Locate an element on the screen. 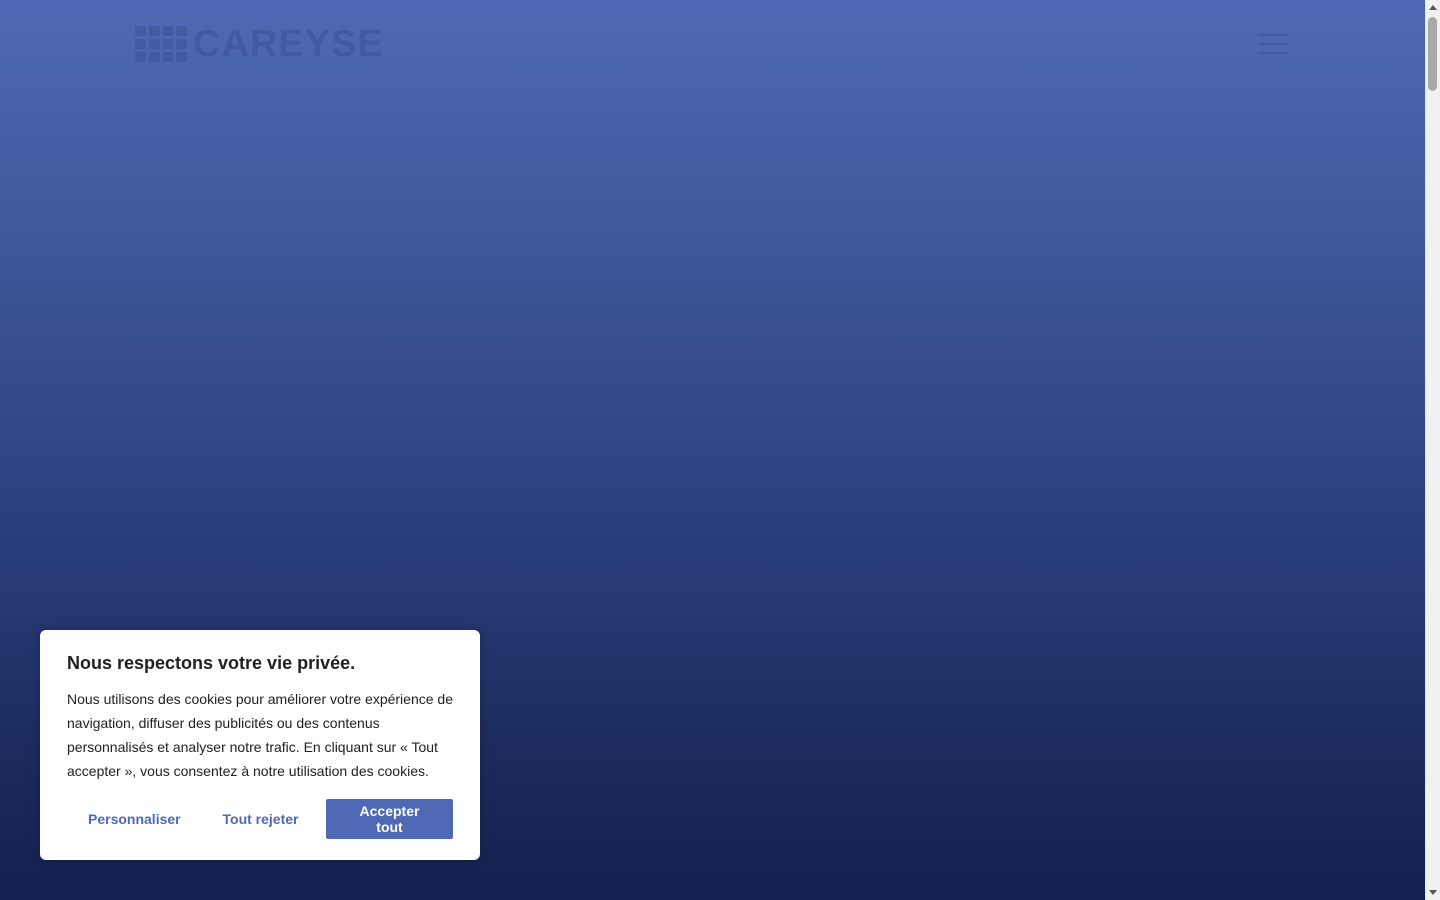 The width and height of the screenshot is (1440, 900). vertical-scrollbar is located at coordinates (1432, 450).